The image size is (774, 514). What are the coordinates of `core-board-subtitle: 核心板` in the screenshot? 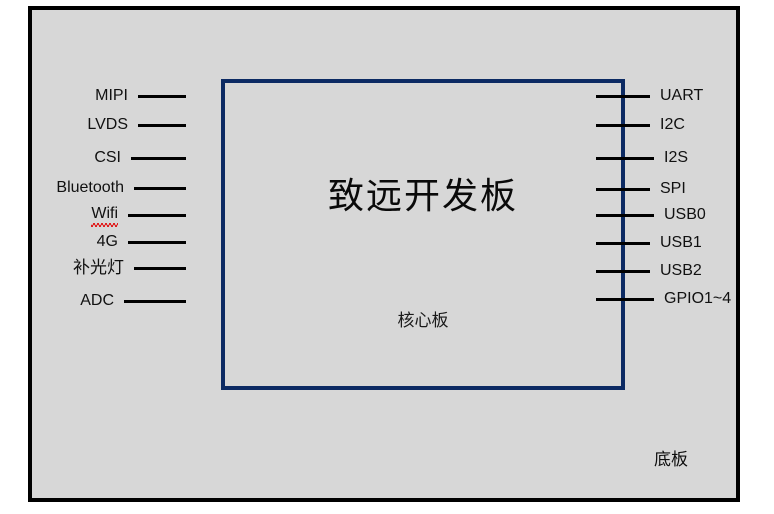 It's located at (423, 321).